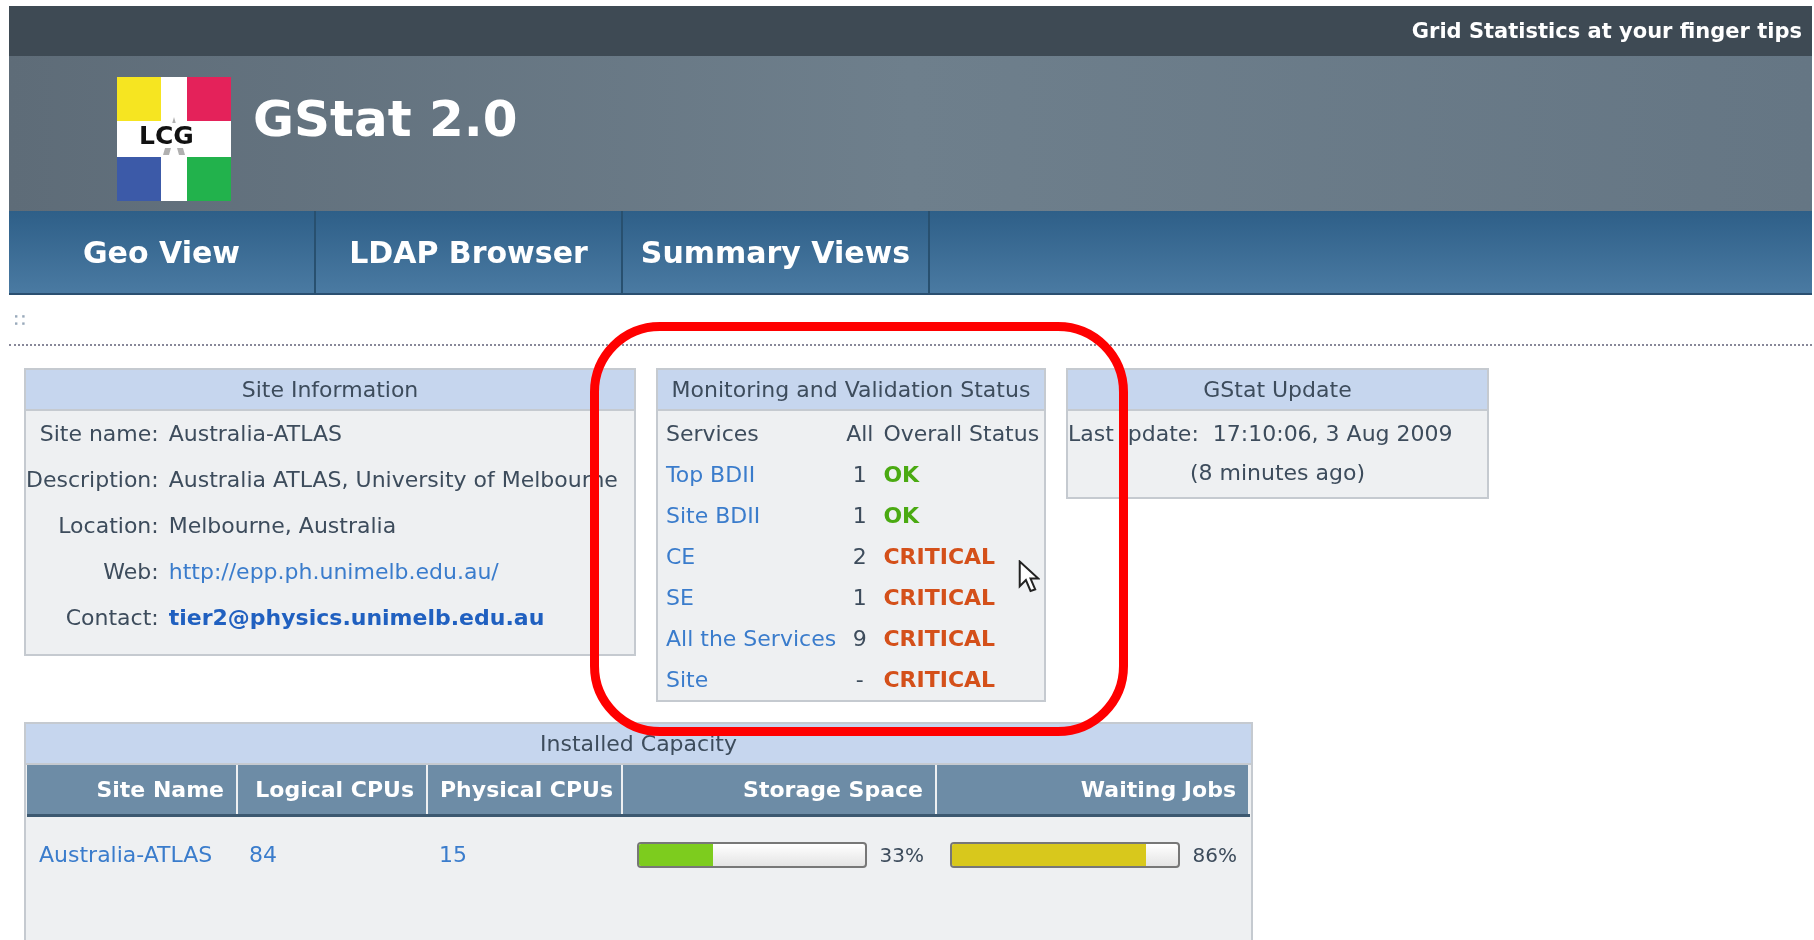 The image size is (1814, 940). I want to click on field-label: Web:, so click(130, 571).